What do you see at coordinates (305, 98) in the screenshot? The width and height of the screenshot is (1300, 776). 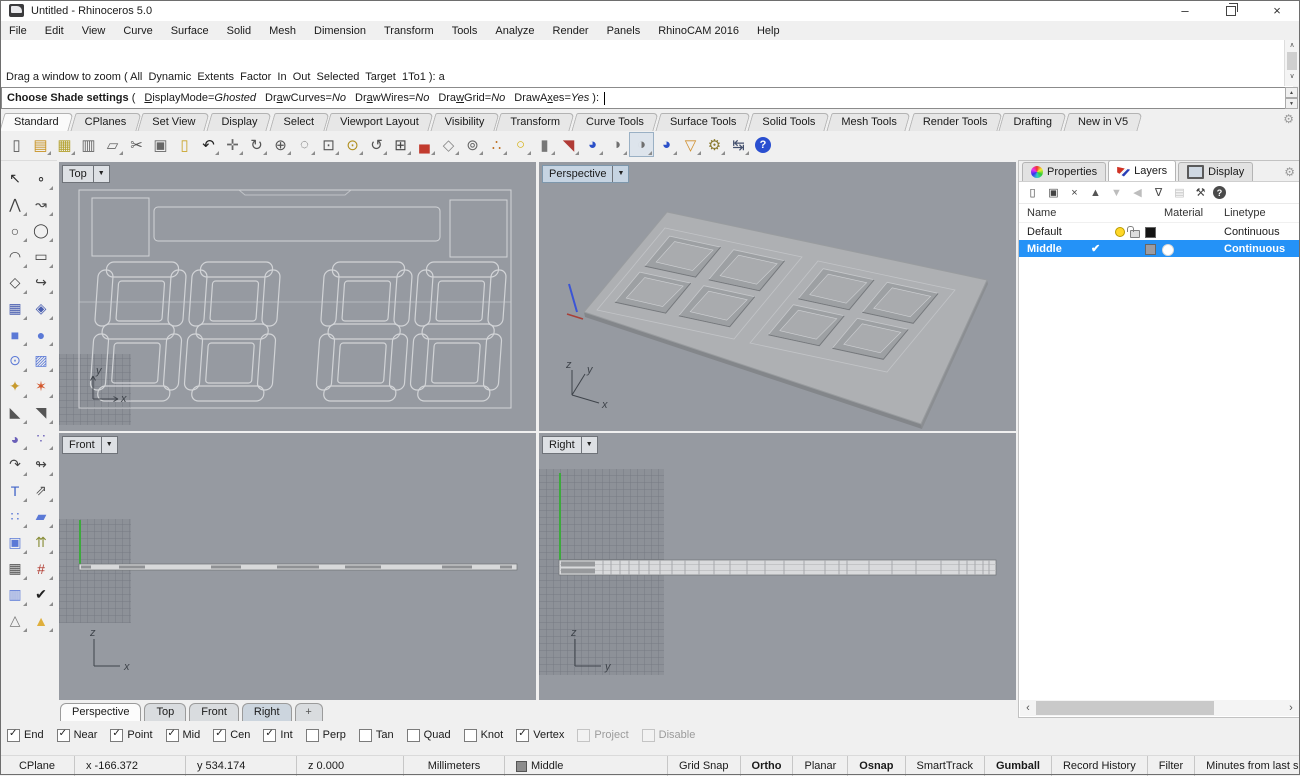 I see `prompt-option: DrawCurves=No` at bounding box center [305, 98].